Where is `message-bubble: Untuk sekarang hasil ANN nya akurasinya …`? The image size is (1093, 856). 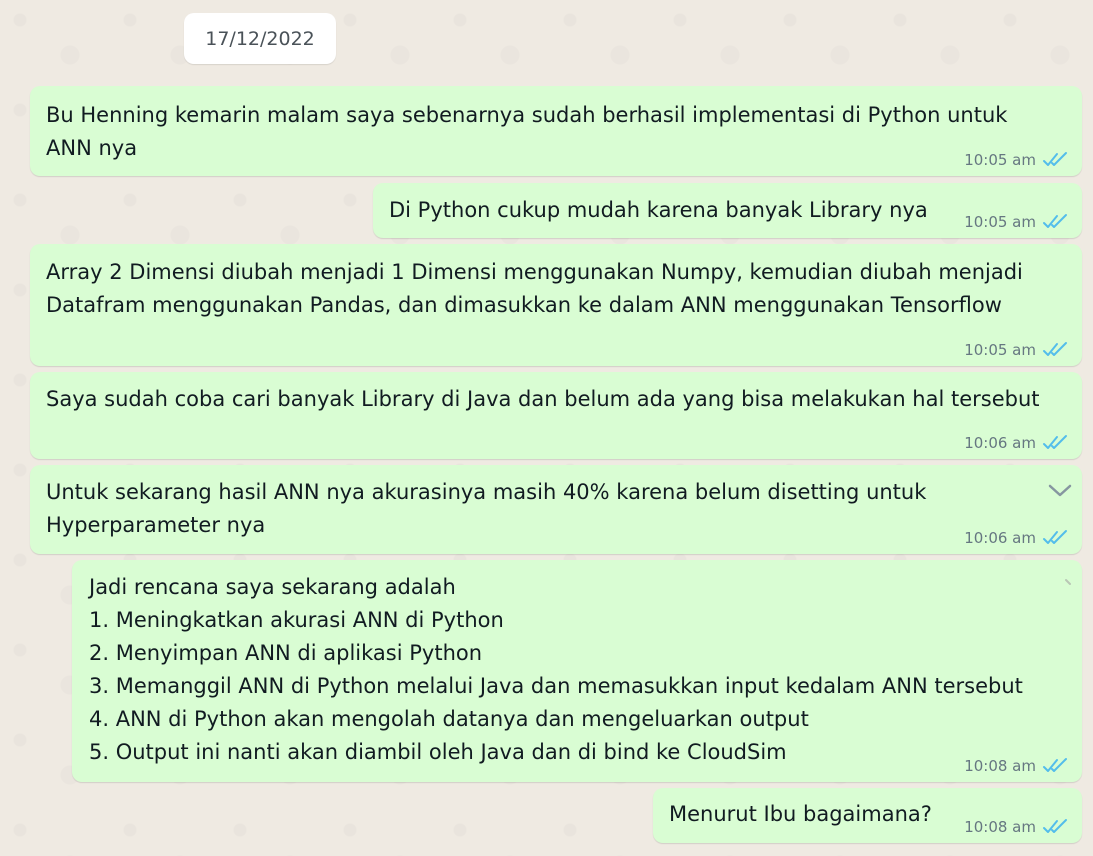 message-bubble: Untuk sekarang hasil ANN nya akurasinya … is located at coordinates (556, 509).